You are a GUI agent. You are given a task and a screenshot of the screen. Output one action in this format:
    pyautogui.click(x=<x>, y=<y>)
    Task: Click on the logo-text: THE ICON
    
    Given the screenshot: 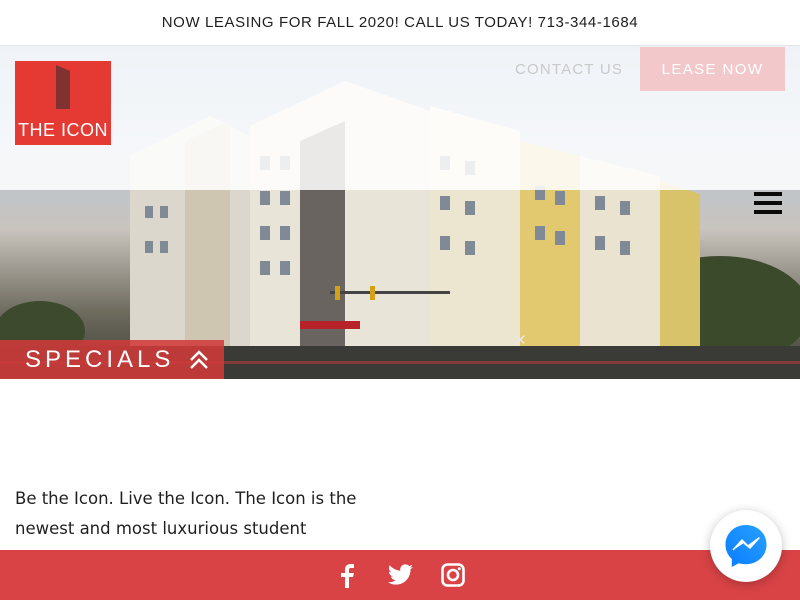 What is the action you would take?
    pyautogui.click(x=62, y=130)
    